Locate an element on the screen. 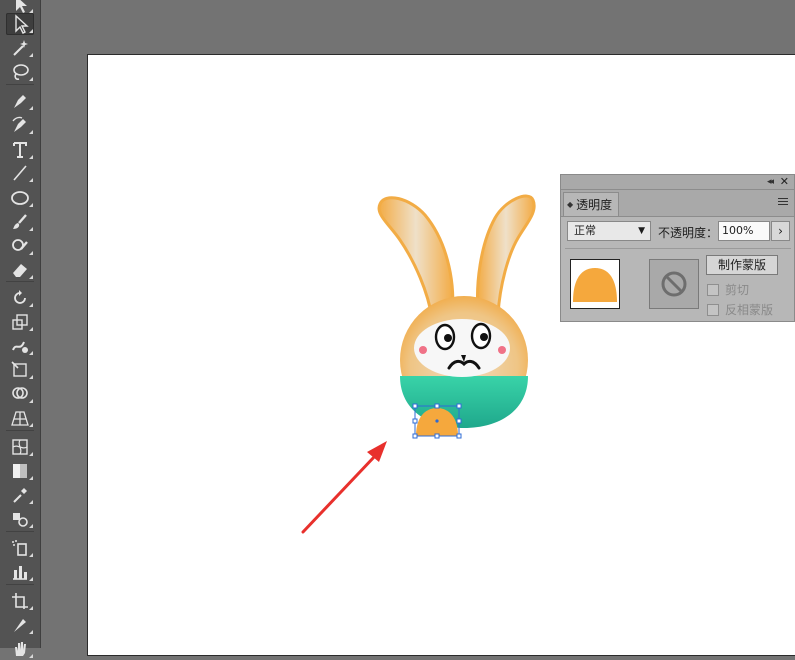 This screenshot has height=660, width=795. invert-mask-checkbox-box is located at coordinates (713, 309).